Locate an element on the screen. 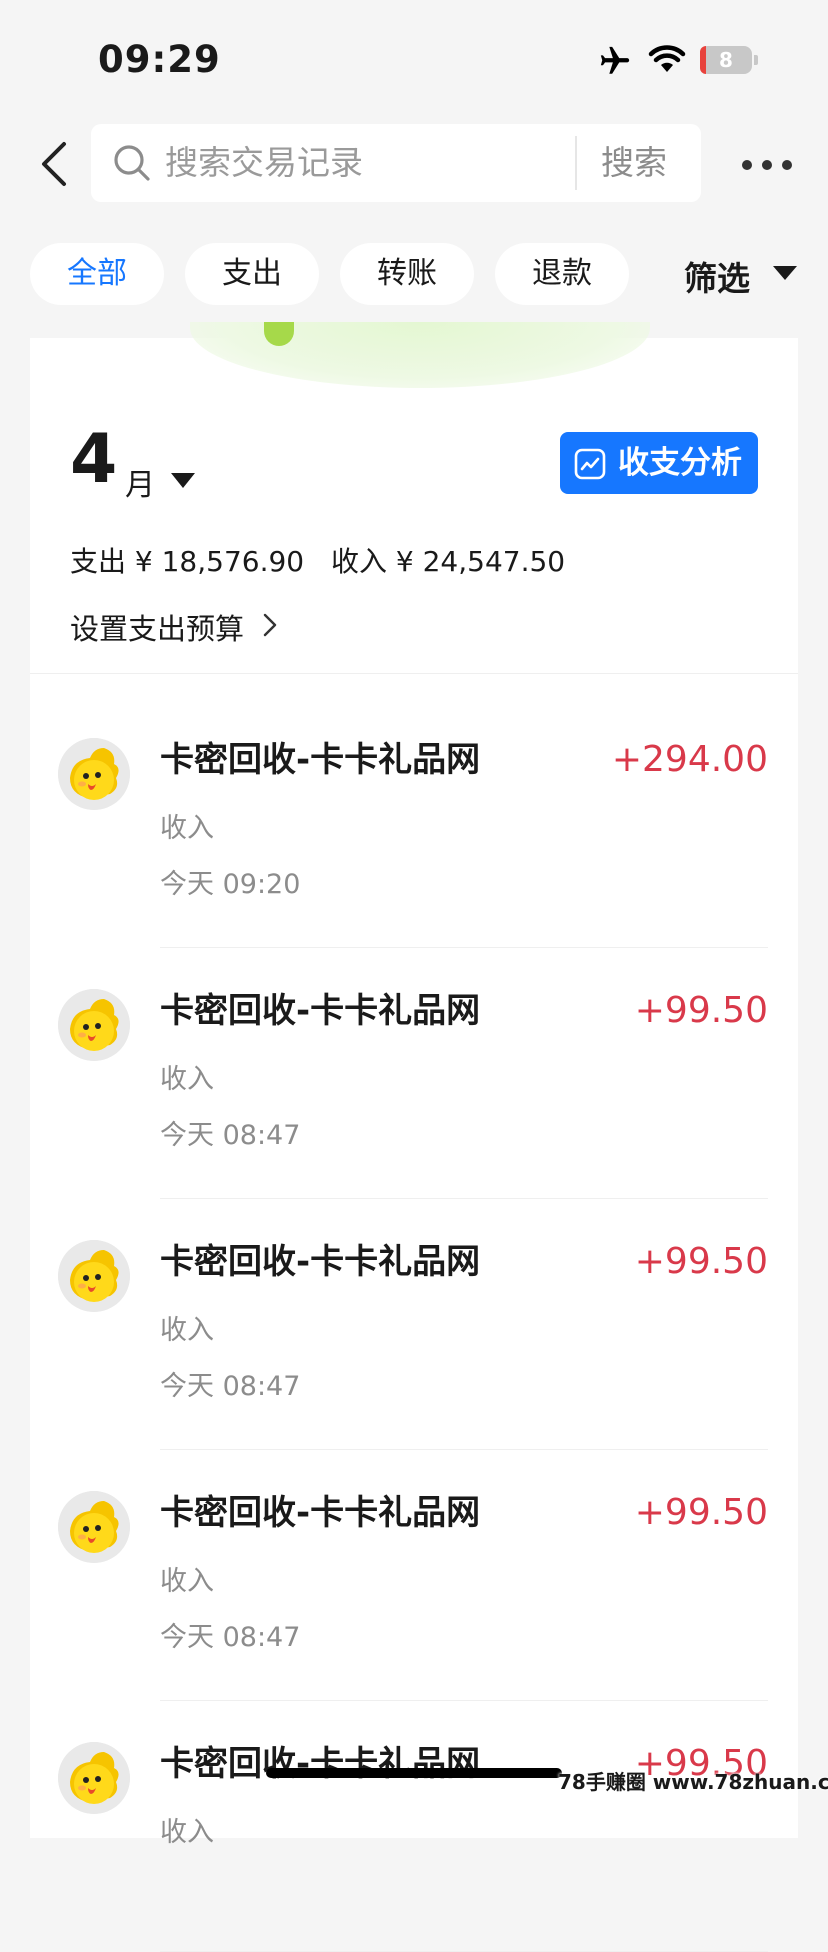  income-expense-analysis-button: 收支分析 is located at coordinates (659, 463).